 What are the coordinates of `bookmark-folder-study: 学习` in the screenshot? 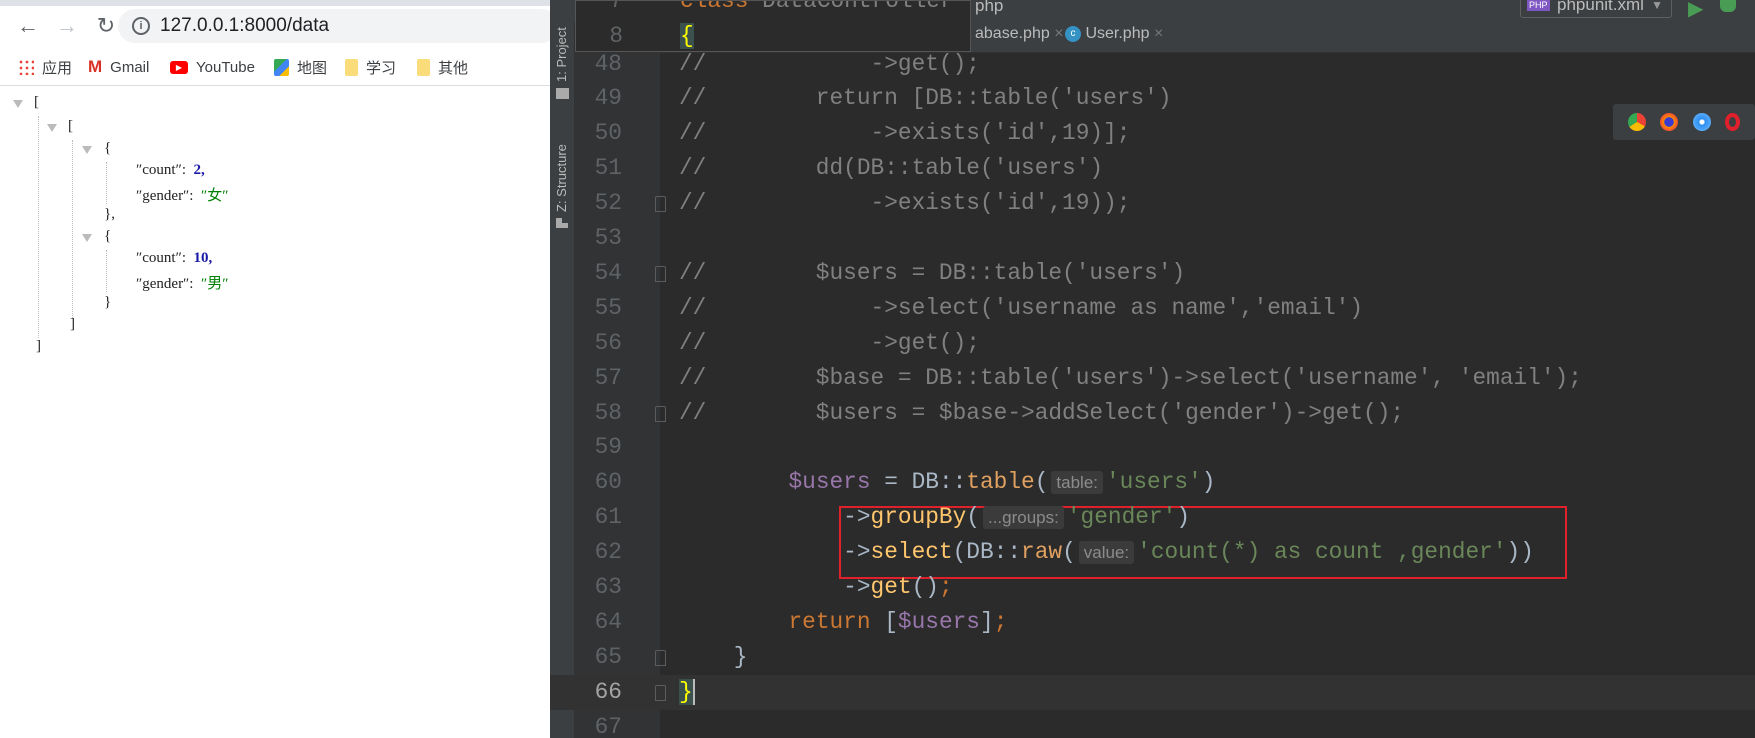 It's located at (370, 67).